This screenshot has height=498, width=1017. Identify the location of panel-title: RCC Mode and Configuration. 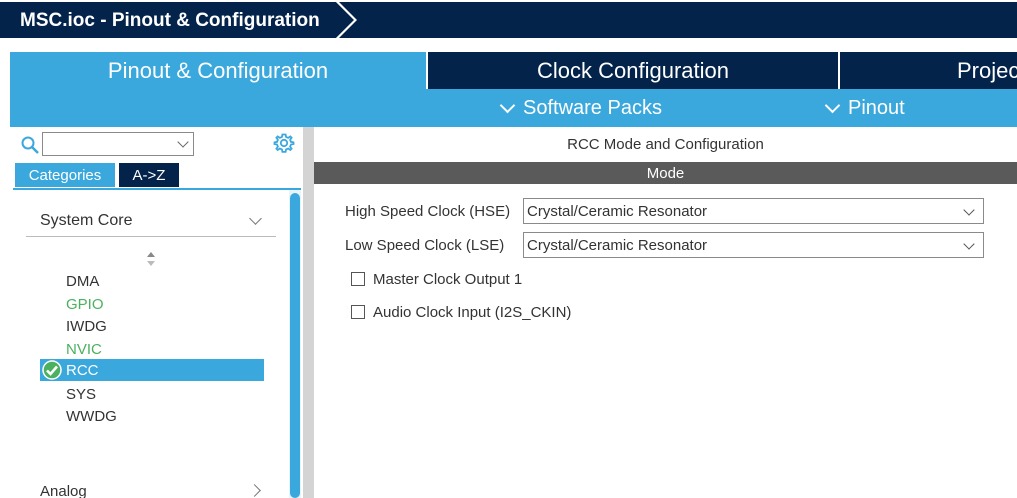
(665, 144).